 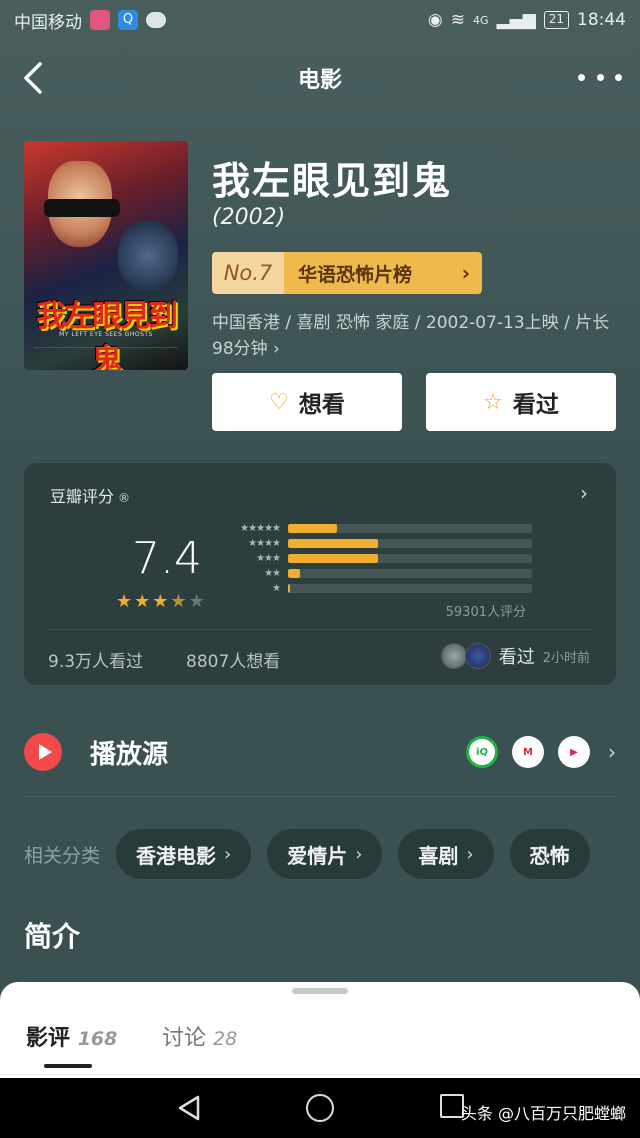 I want to click on rating-bar-row: ★★★★★, so click(x=382, y=528).